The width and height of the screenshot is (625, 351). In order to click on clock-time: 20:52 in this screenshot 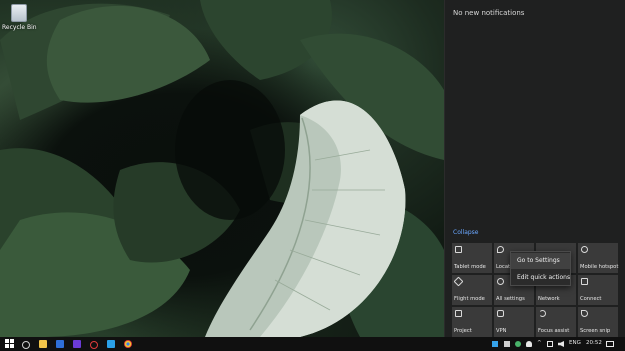, I will do `click(594, 343)`.